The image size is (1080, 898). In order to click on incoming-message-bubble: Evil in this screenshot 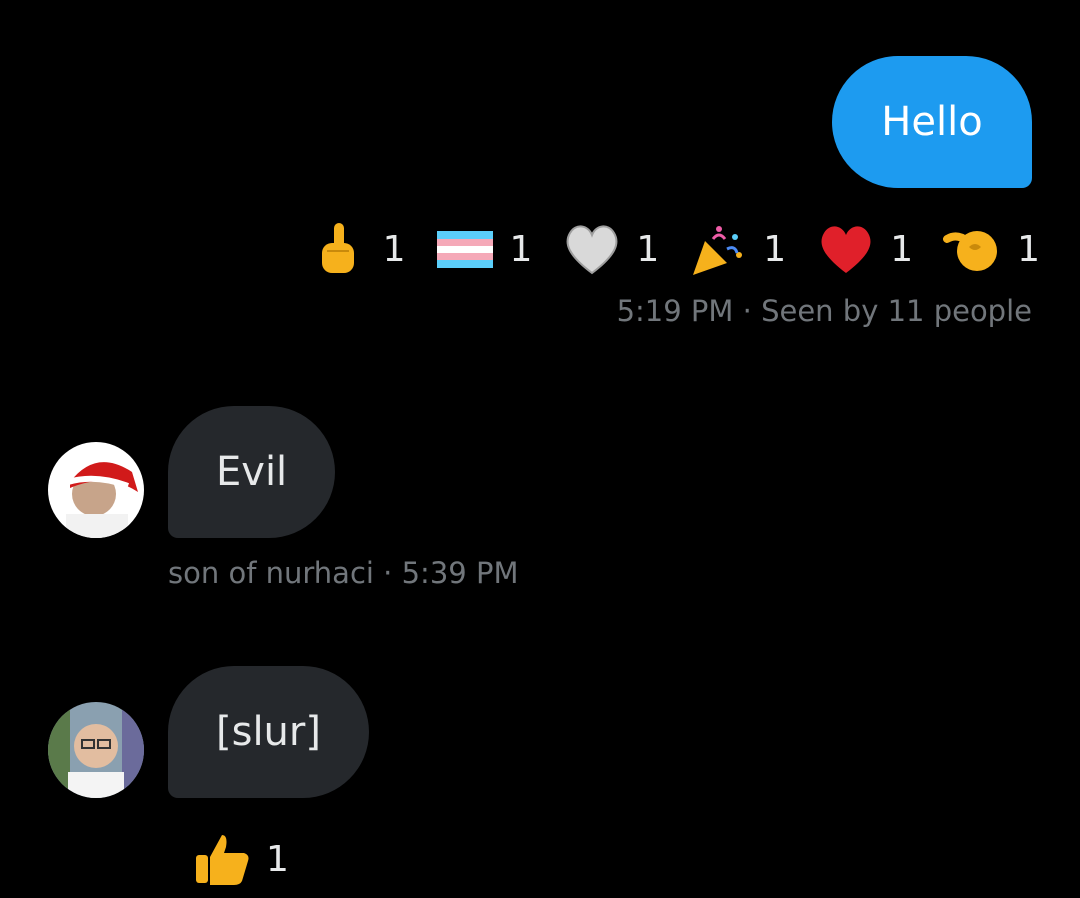, I will do `click(252, 472)`.